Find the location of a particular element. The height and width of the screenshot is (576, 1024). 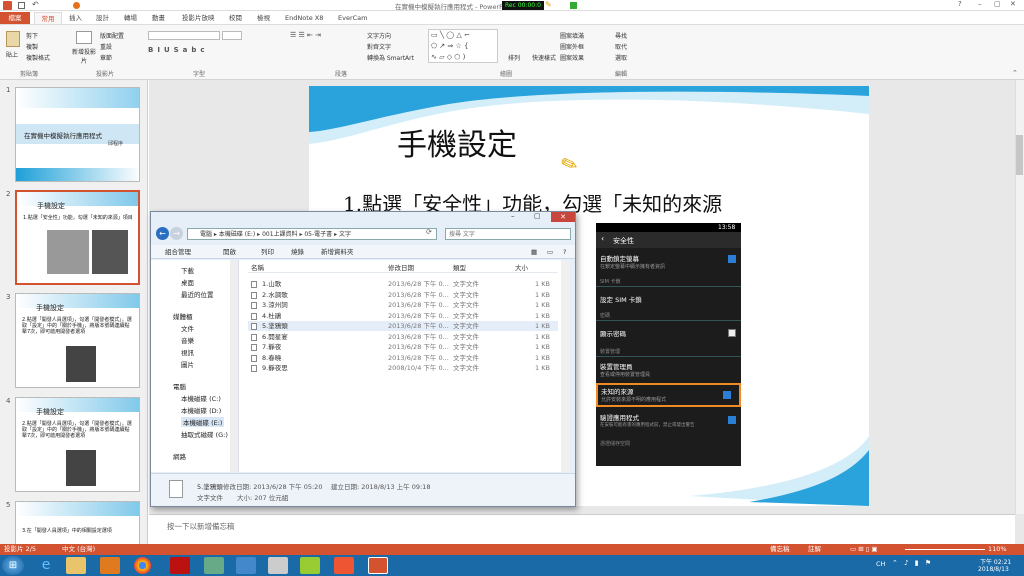

breadcrumb-item: 文字 is located at coordinates (345, 234).